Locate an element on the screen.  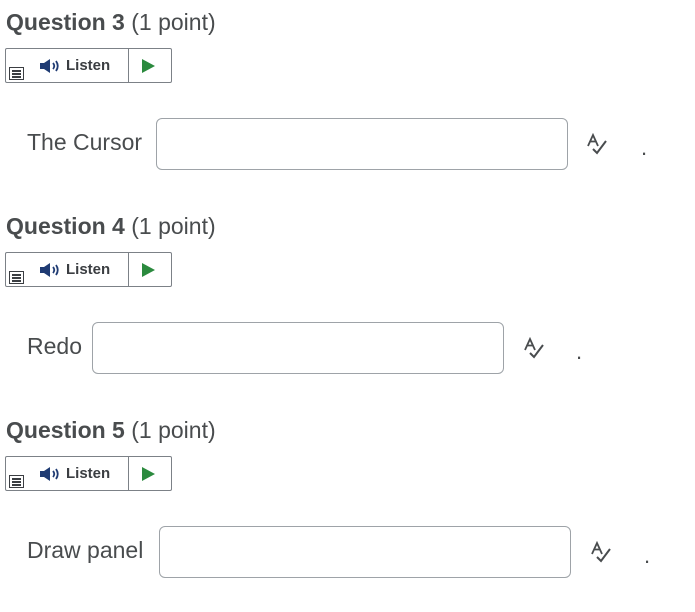
question-title: Question 5 (1 point) is located at coordinates (111, 430).